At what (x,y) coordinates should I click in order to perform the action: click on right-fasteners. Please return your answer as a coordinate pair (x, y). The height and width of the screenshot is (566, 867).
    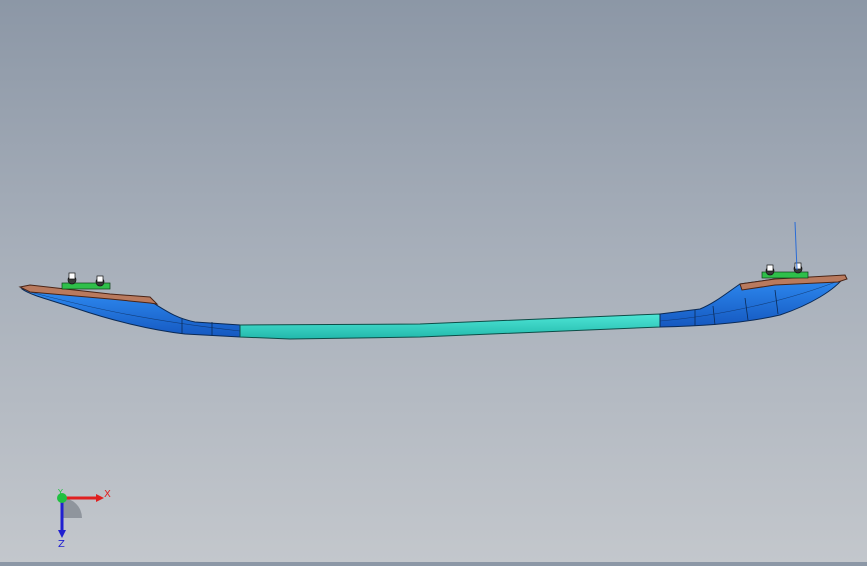
    Looking at the image, I should click on (785, 270).